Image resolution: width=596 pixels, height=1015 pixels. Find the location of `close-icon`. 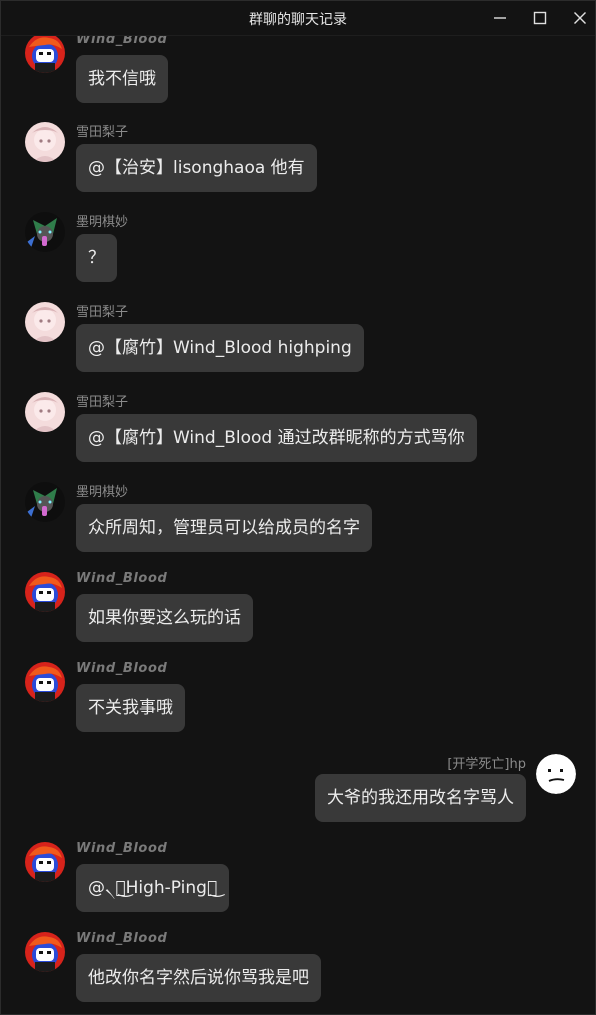

close-icon is located at coordinates (580, 18).